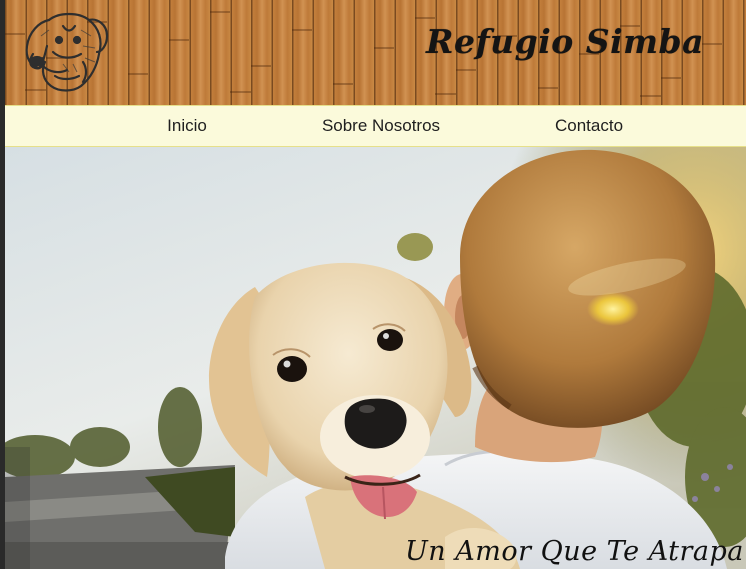 Image resolution: width=746 pixels, height=569 pixels. What do you see at coordinates (187, 126) in the screenshot?
I see `nav-item-inicio: Inicio` at bounding box center [187, 126].